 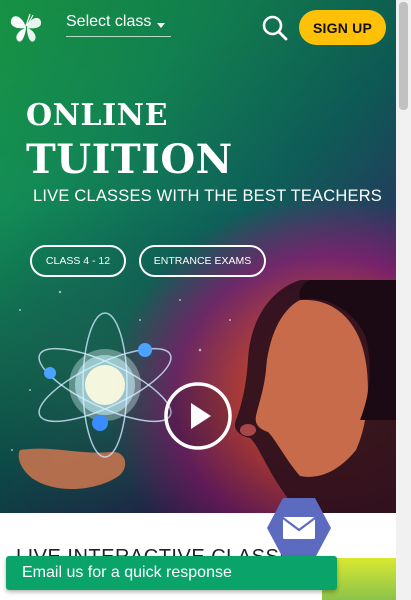 What do you see at coordinates (198, 416) in the screenshot?
I see `play-icon` at bounding box center [198, 416].